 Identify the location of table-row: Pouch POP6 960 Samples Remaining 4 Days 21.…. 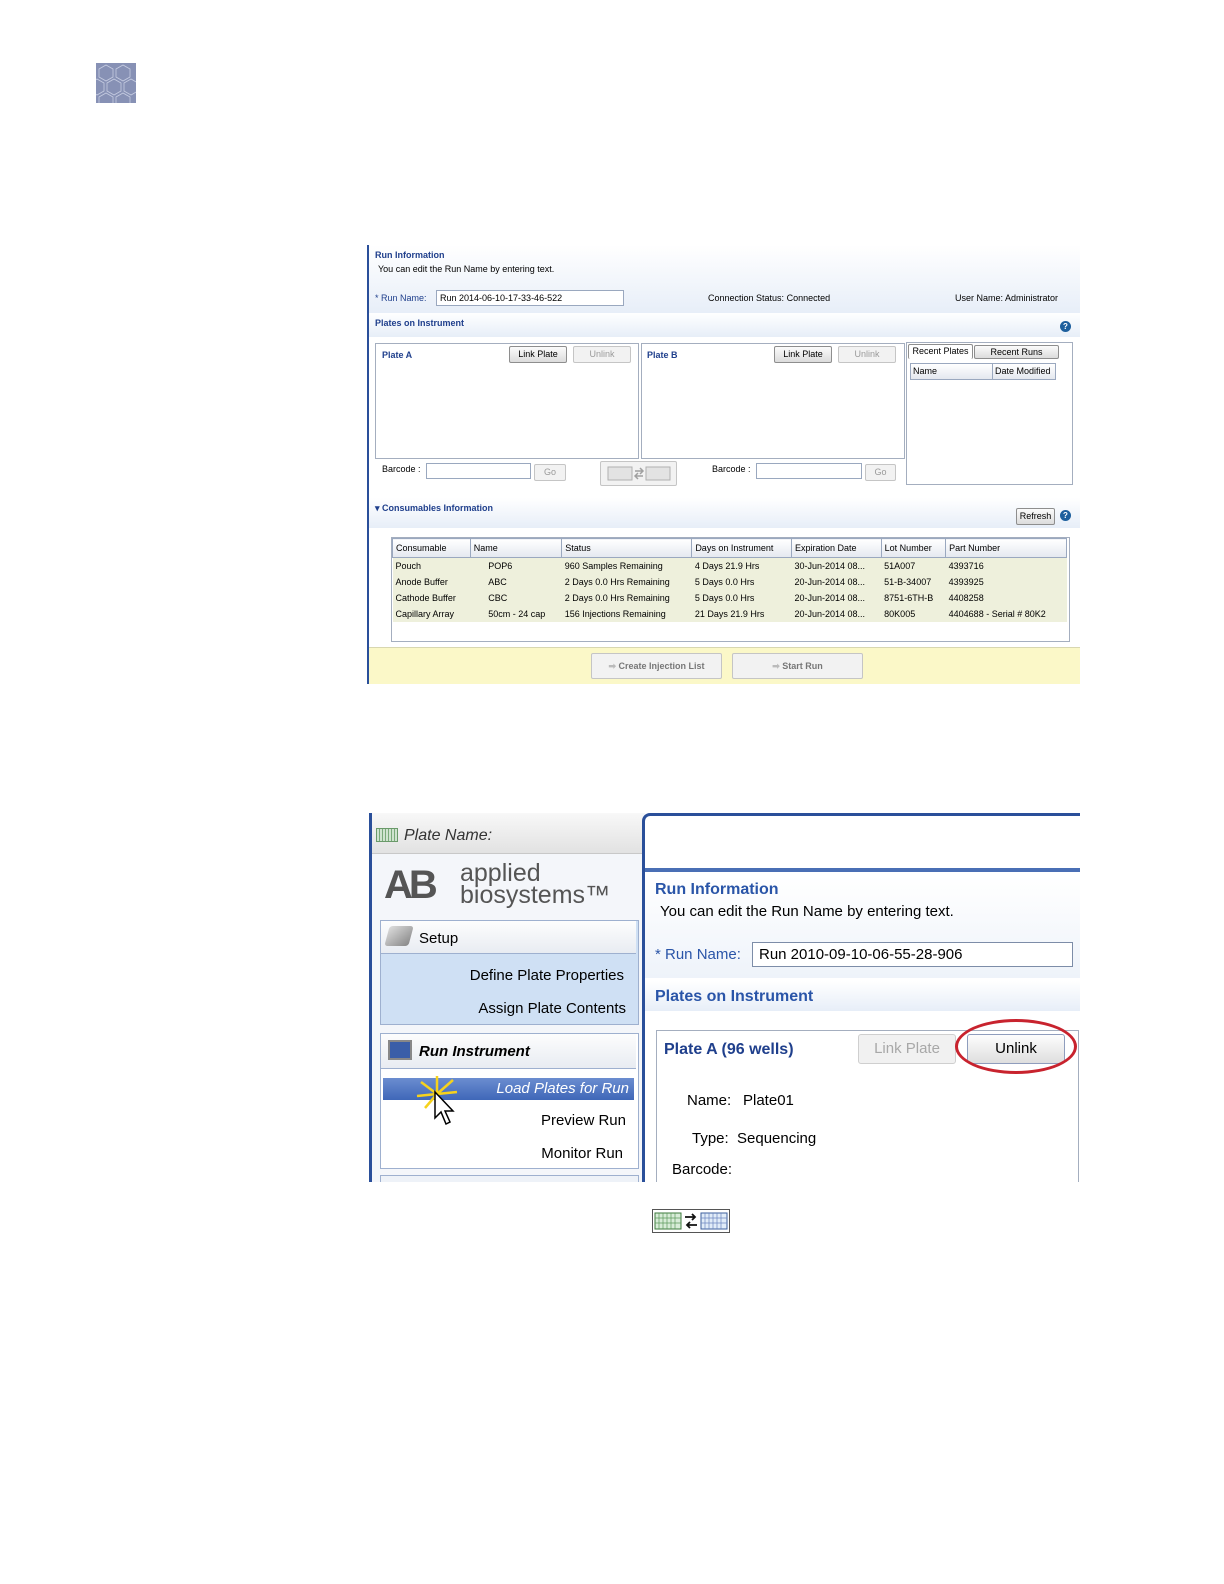
(729, 565).